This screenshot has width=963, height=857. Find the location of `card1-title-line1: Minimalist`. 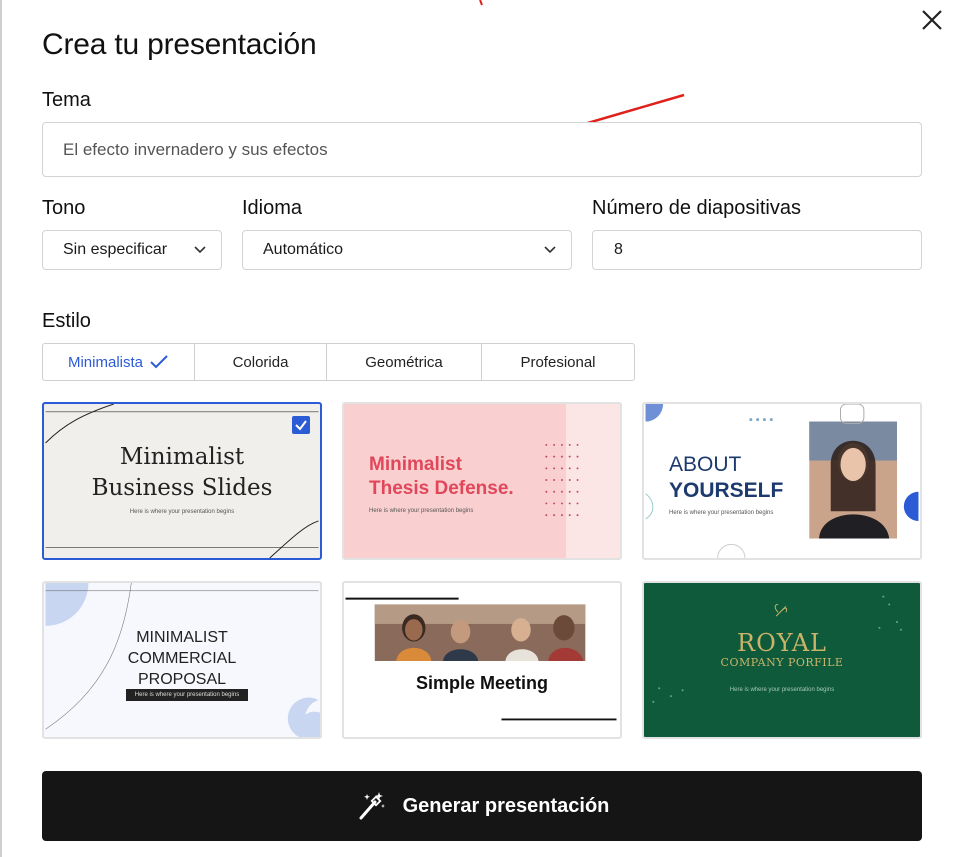

card1-title-line1: Minimalist is located at coordinates (182, 457).